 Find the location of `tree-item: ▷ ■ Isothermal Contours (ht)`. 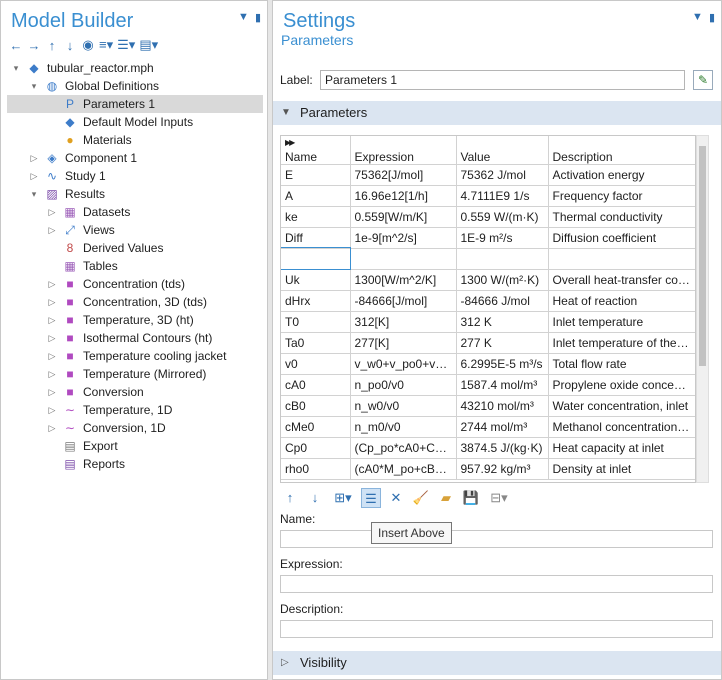

tree-item: ▷ ■ Isothermal Contours (ht) is located at coordinates (135, 338).